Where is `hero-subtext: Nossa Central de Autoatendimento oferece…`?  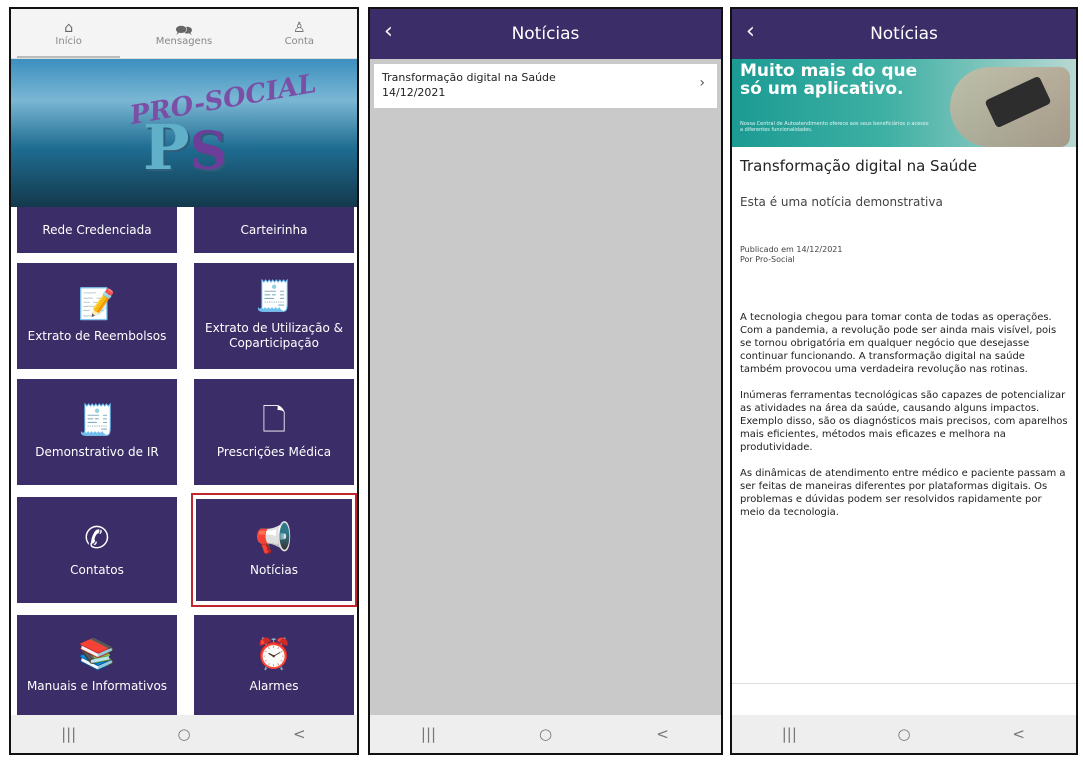
hero-subtext: Nossa Central de Autoatendimento oferece… is located at coordinates (834, 127).